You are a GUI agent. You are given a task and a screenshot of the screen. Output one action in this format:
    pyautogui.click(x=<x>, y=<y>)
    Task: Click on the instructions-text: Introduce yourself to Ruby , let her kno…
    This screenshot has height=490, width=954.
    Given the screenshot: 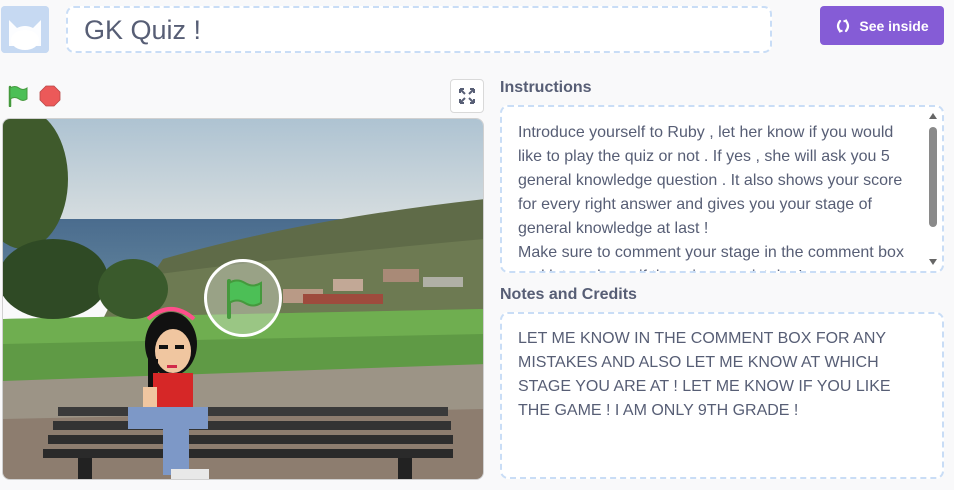 What is the action you would take?
    pyautogui.click(x=711, y=197)
    